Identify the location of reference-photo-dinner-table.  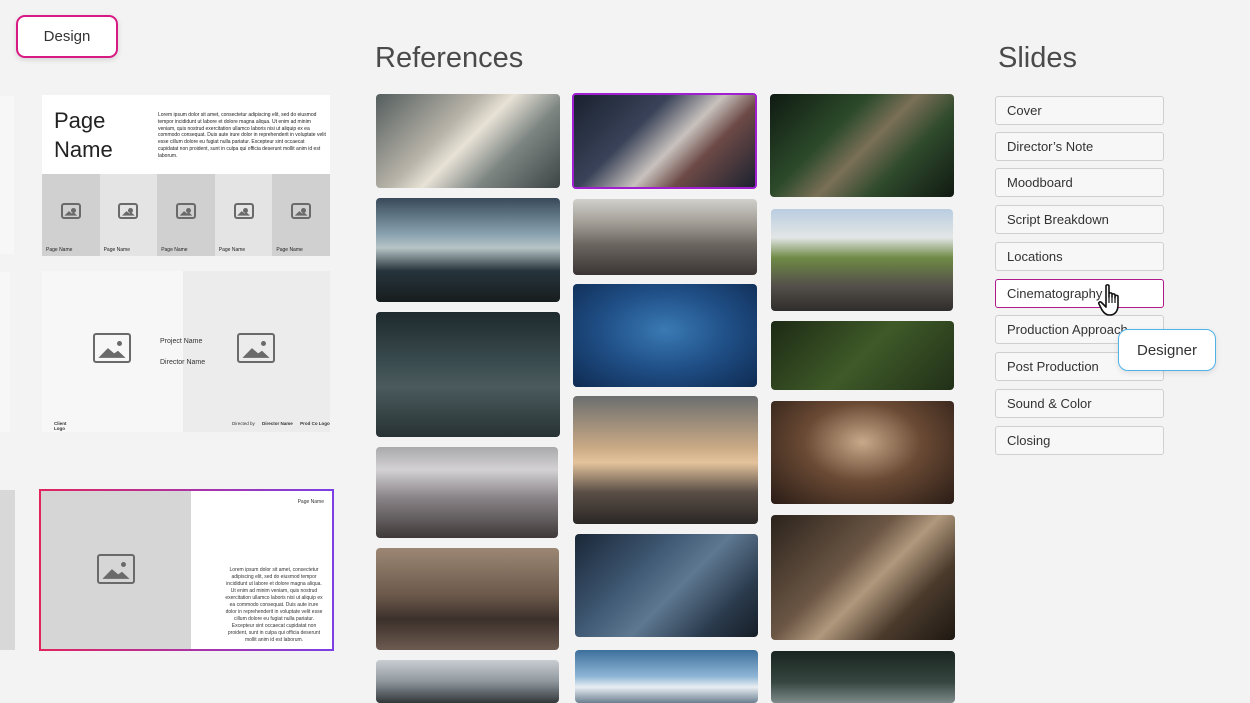
(862, 452).